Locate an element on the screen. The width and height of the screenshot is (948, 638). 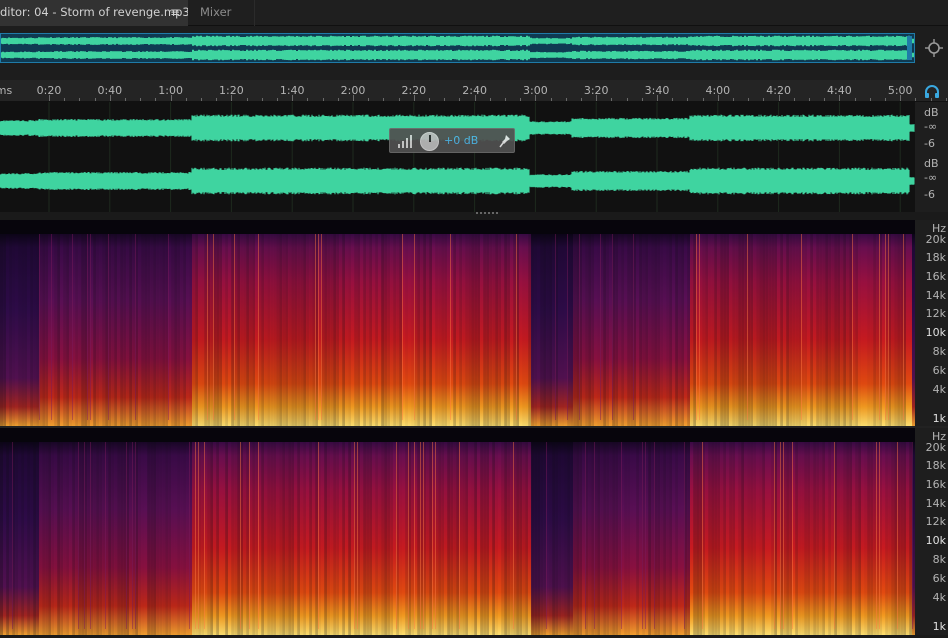
level-meter-icon is located at coordinates (405, 141).